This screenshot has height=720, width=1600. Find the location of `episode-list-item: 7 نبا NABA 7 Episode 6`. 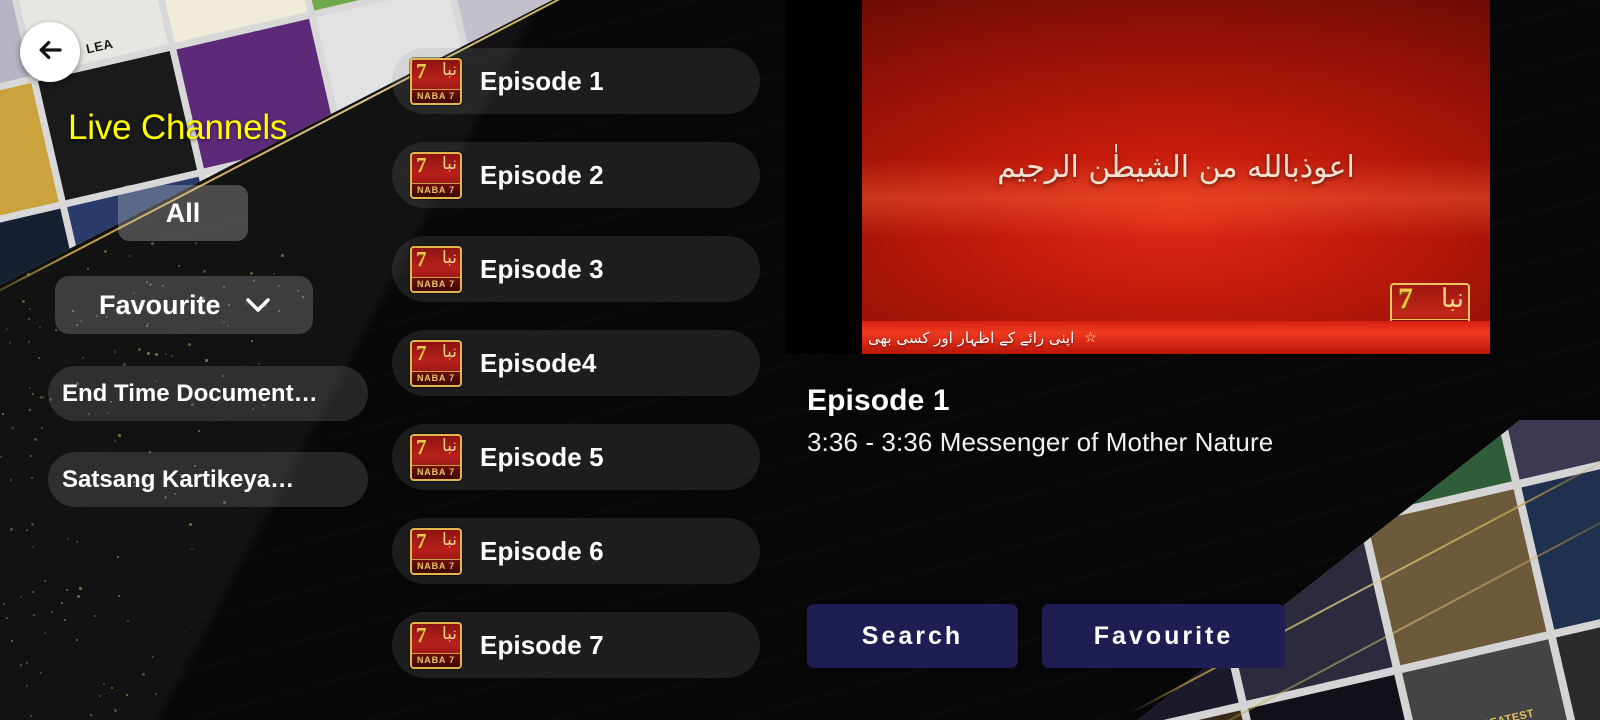

episode-list-item: 7 نبا NABA 7 Episode 6 is located at coordinates (576, 551).